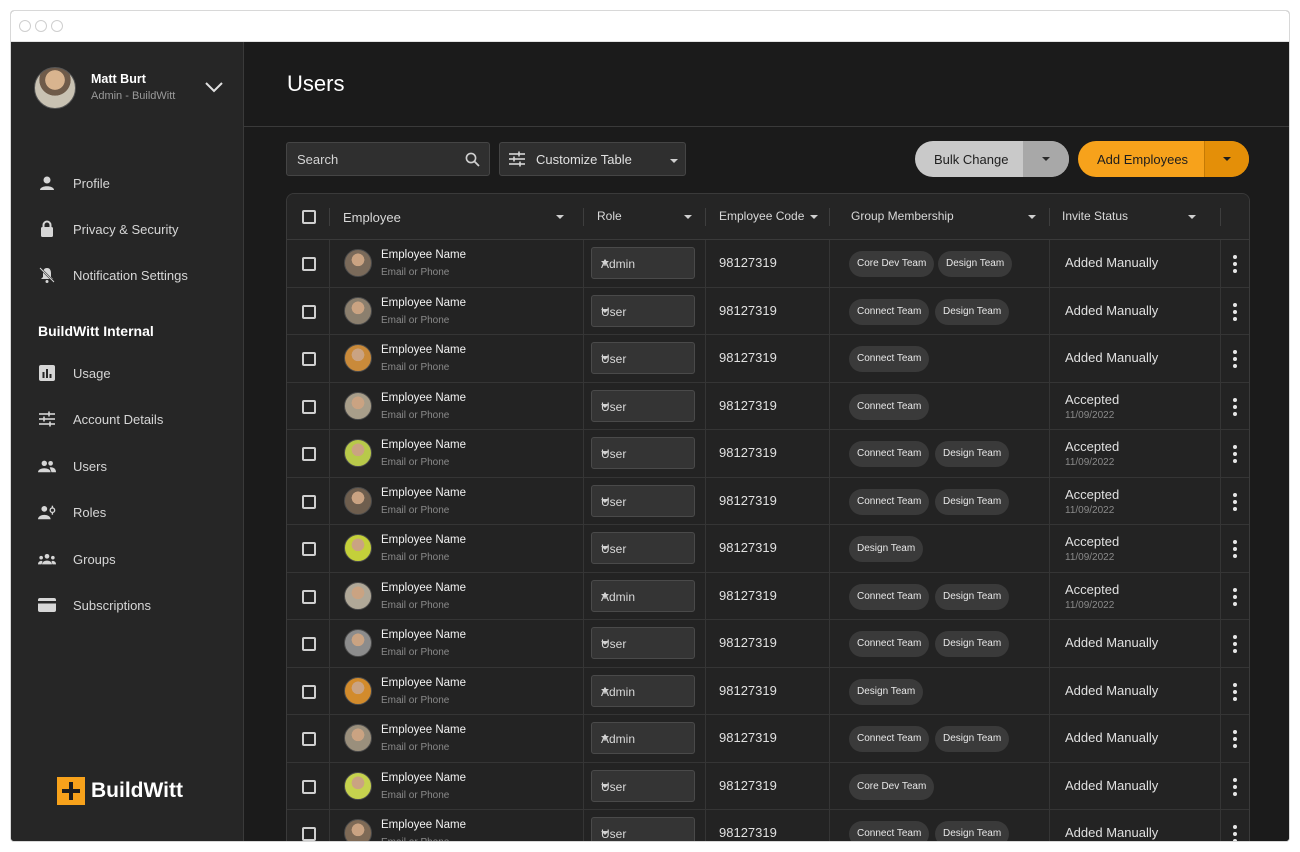 This screenshot has height=852, width=1300. What do you see at coordinates (108, 229) in the screenshot?
I see `sidebar-item-privacy-security: Privacy & Security` at bounding box center [108, 229].